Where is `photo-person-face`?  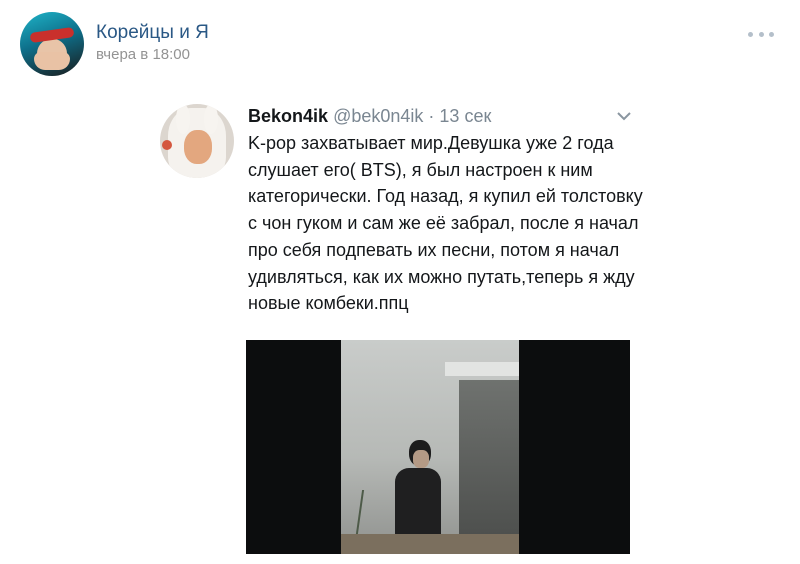 photo-person-face is located at coordinates (421, 459).